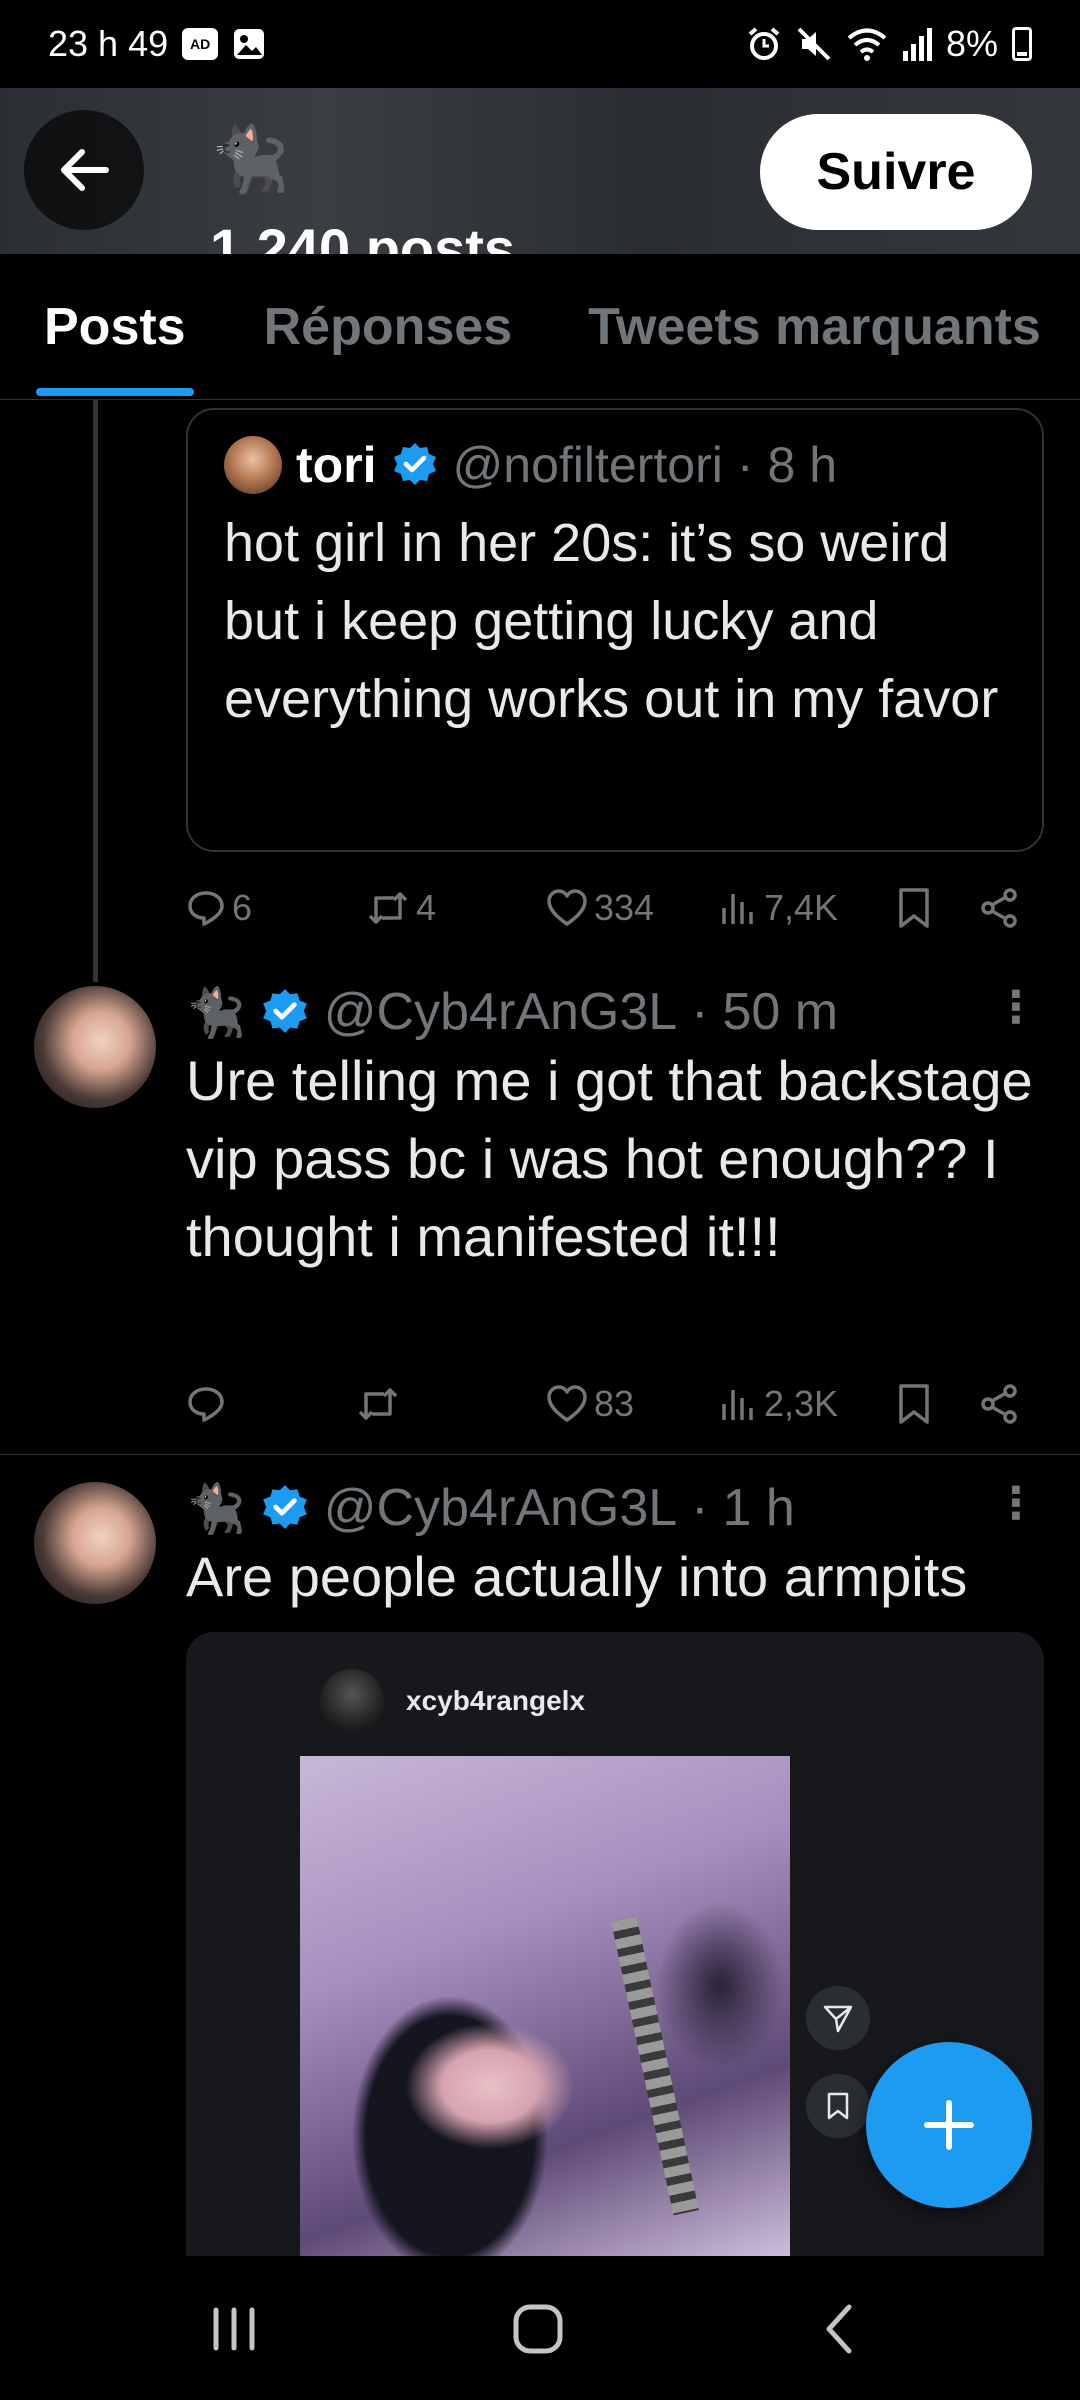 The height and width of the screenshot is (2400, 1080). Describe the element at coordinates (814, 44) in the screenshot. I see `mute-icon` at that location.